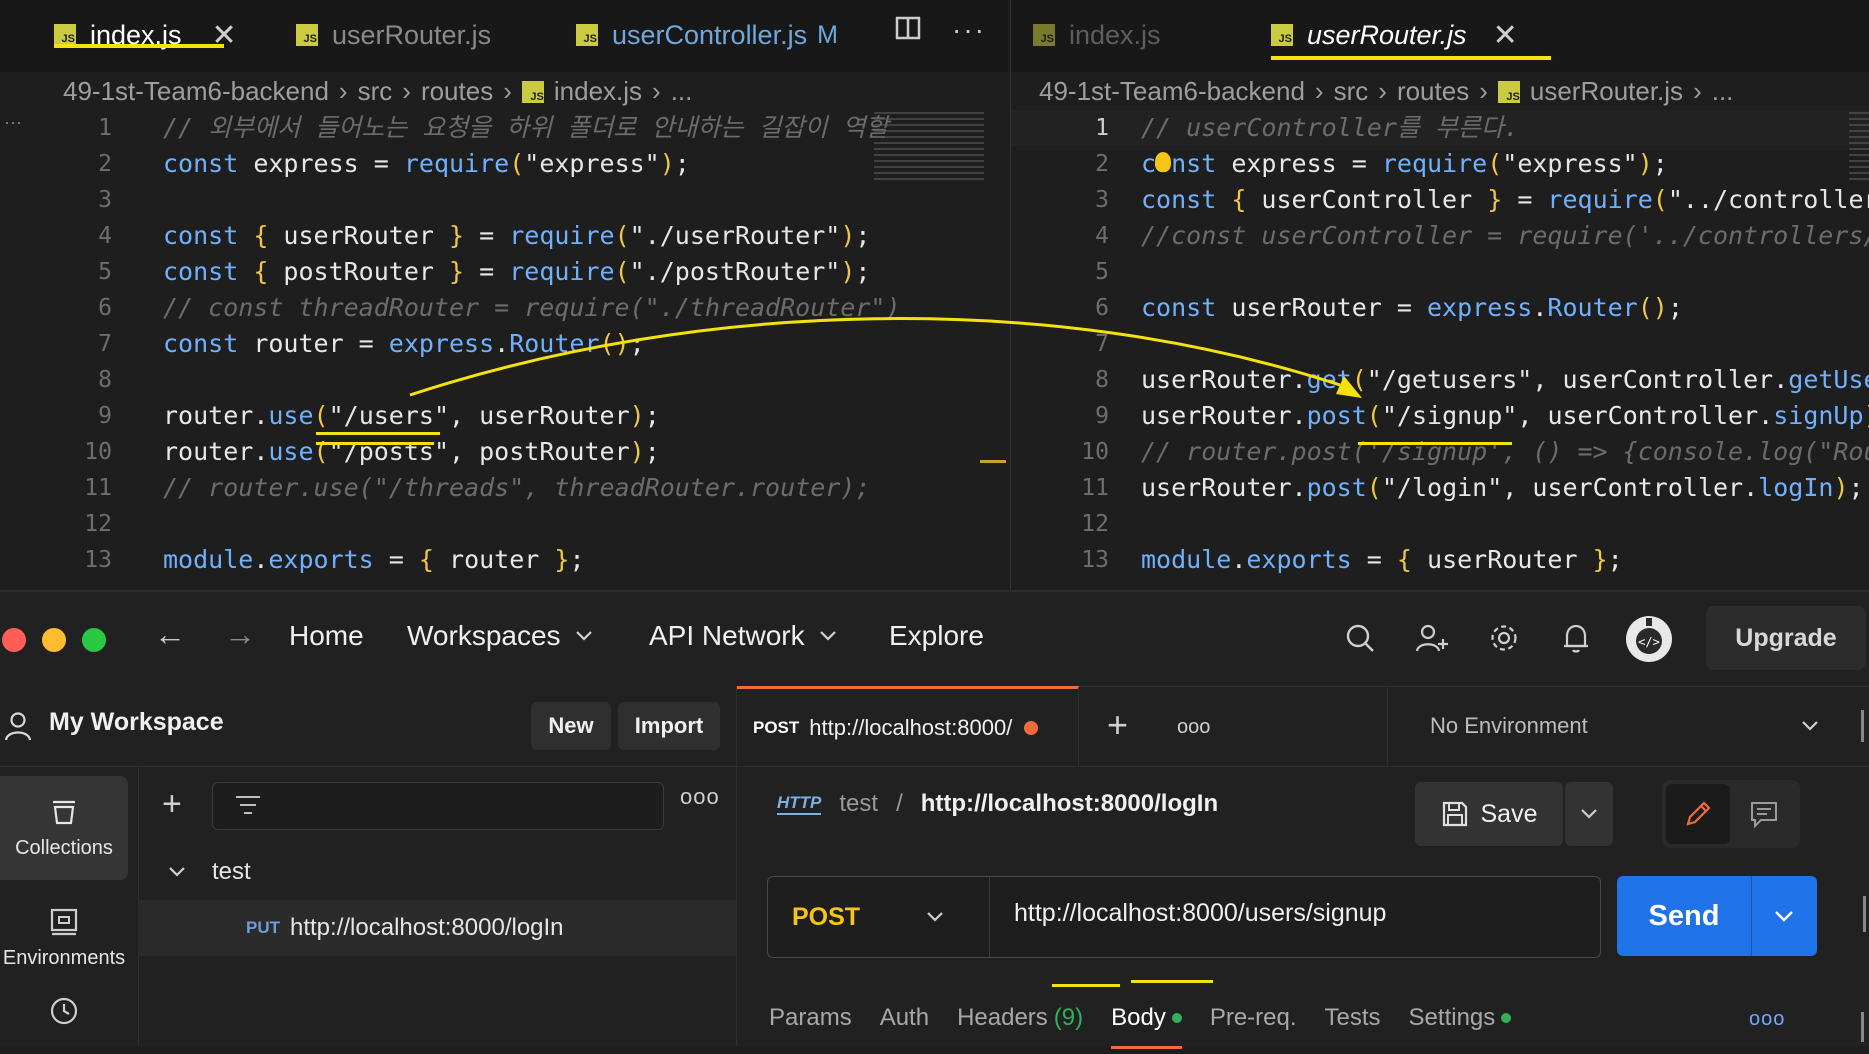  Describe the element at coordinates (64, 847) in the screenshot. I see `sidebar-item-label: Collections` at that location.